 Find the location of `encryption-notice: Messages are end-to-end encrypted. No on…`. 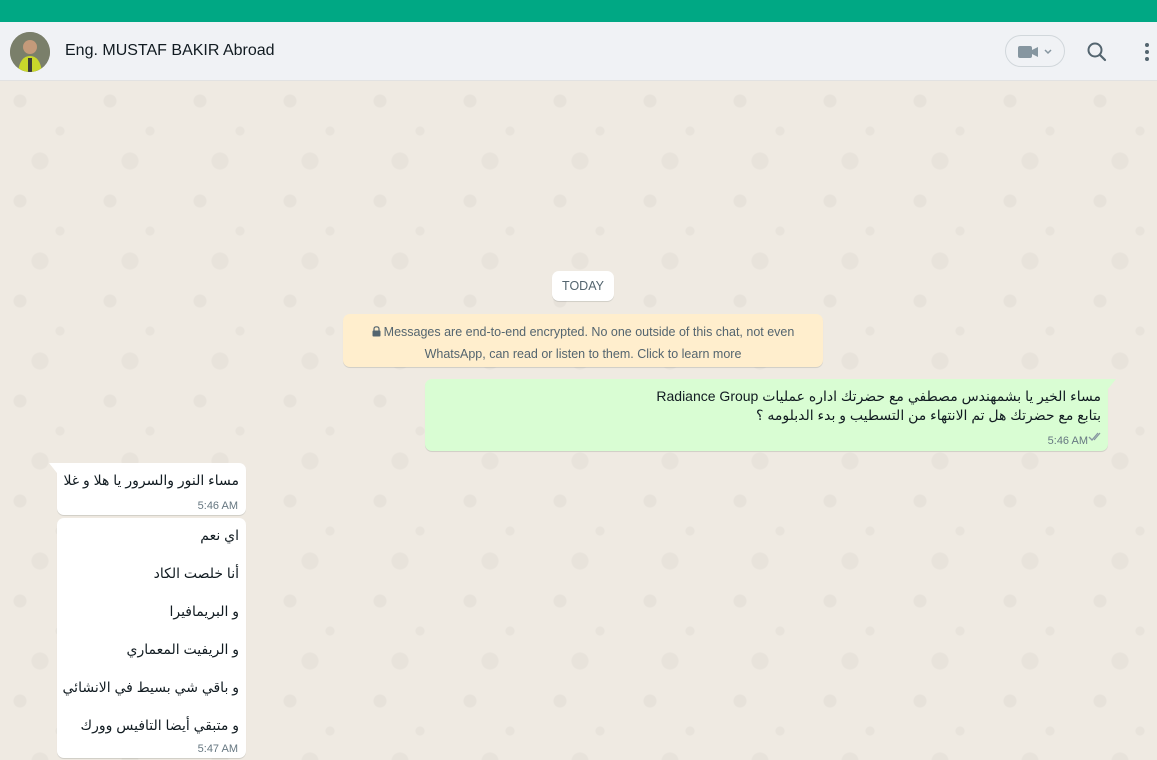

encryption-notice: Messages are end-to-end encrypted. No on… is located at coordinates (583, 340).